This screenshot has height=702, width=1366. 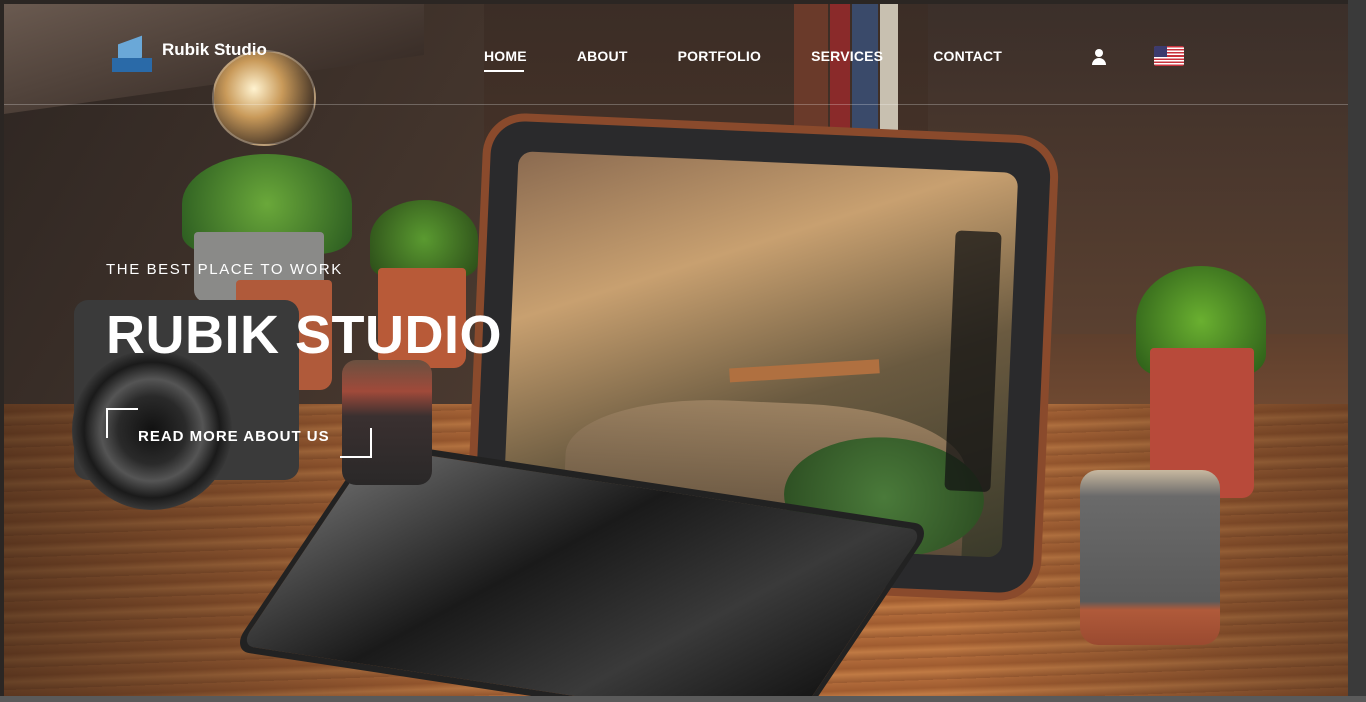 I want to click on read-more-button: READ MORE ABOUT US, so click(x=239, y=433).